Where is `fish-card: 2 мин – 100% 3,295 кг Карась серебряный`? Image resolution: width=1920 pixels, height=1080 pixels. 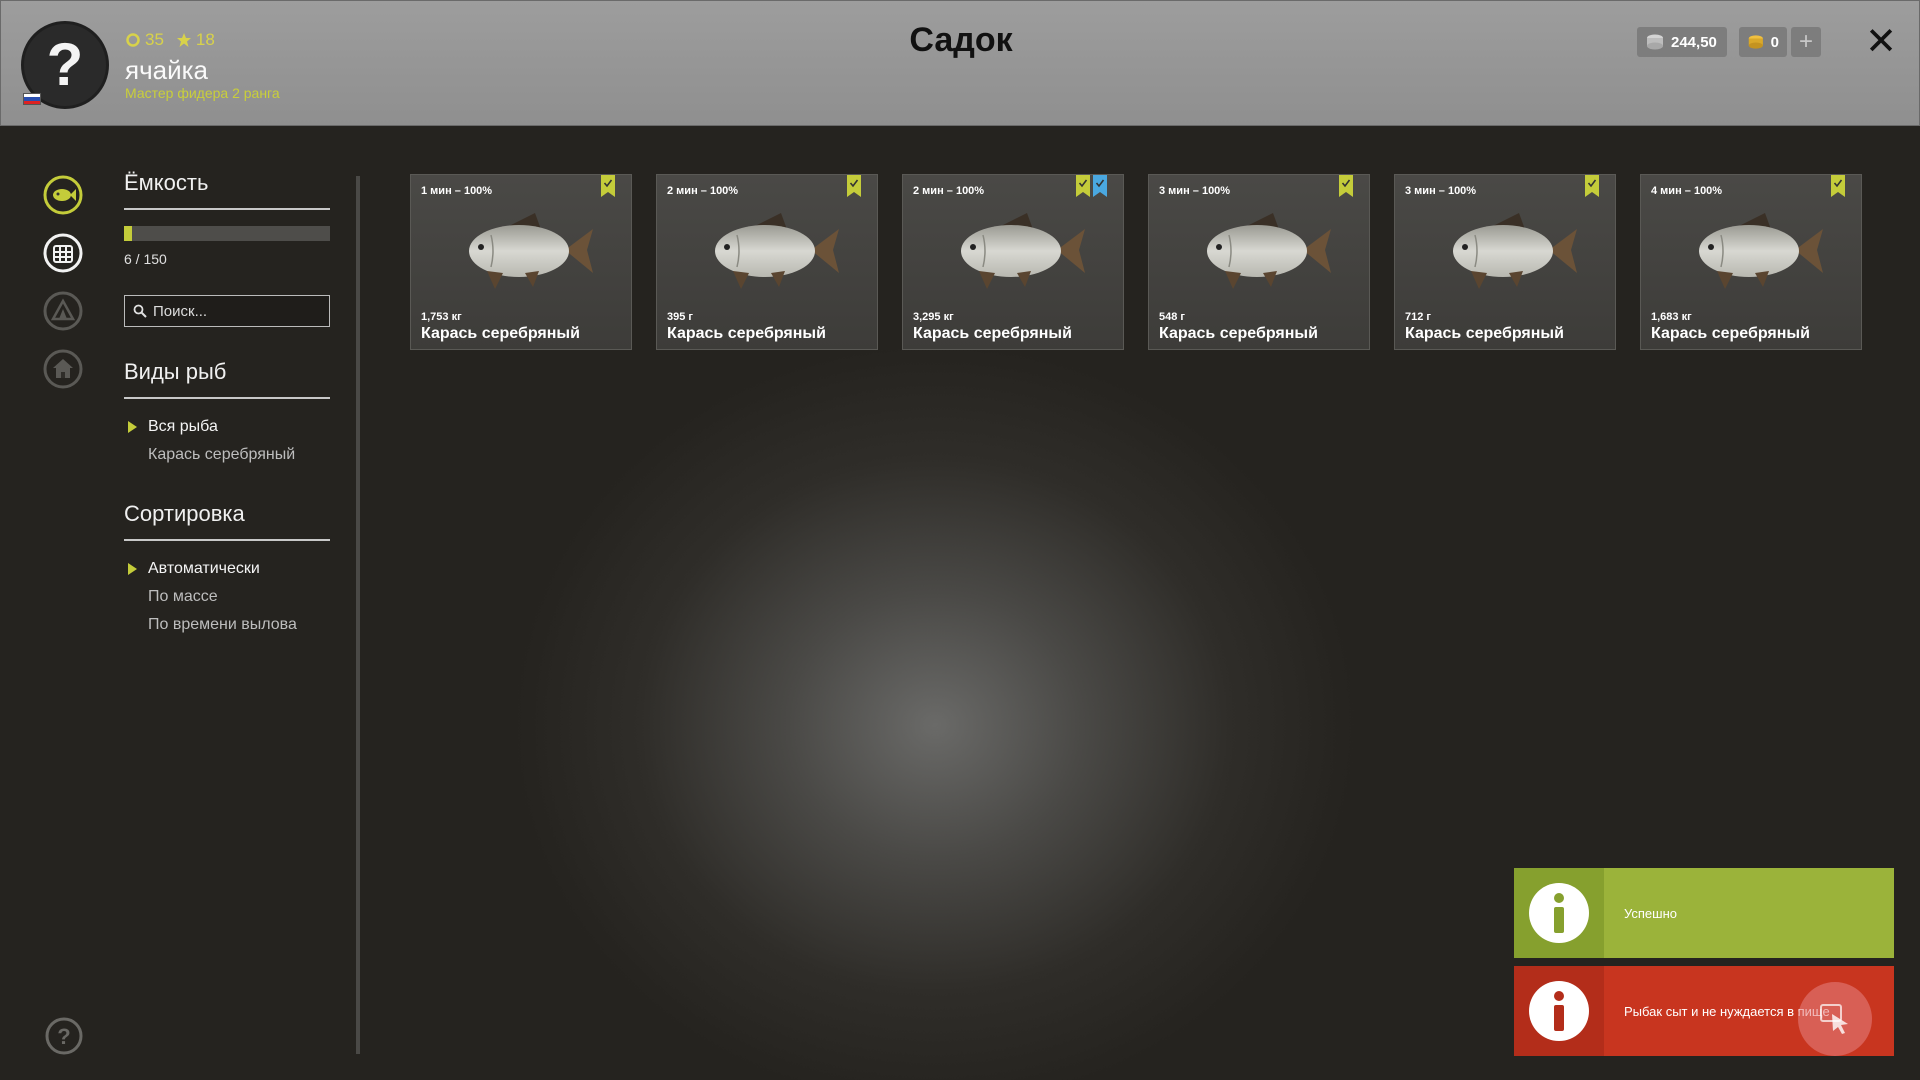 fish-card: 2 мин – 100% 3,295 кг Карась серебряный is located at coordinates (1013, 262).